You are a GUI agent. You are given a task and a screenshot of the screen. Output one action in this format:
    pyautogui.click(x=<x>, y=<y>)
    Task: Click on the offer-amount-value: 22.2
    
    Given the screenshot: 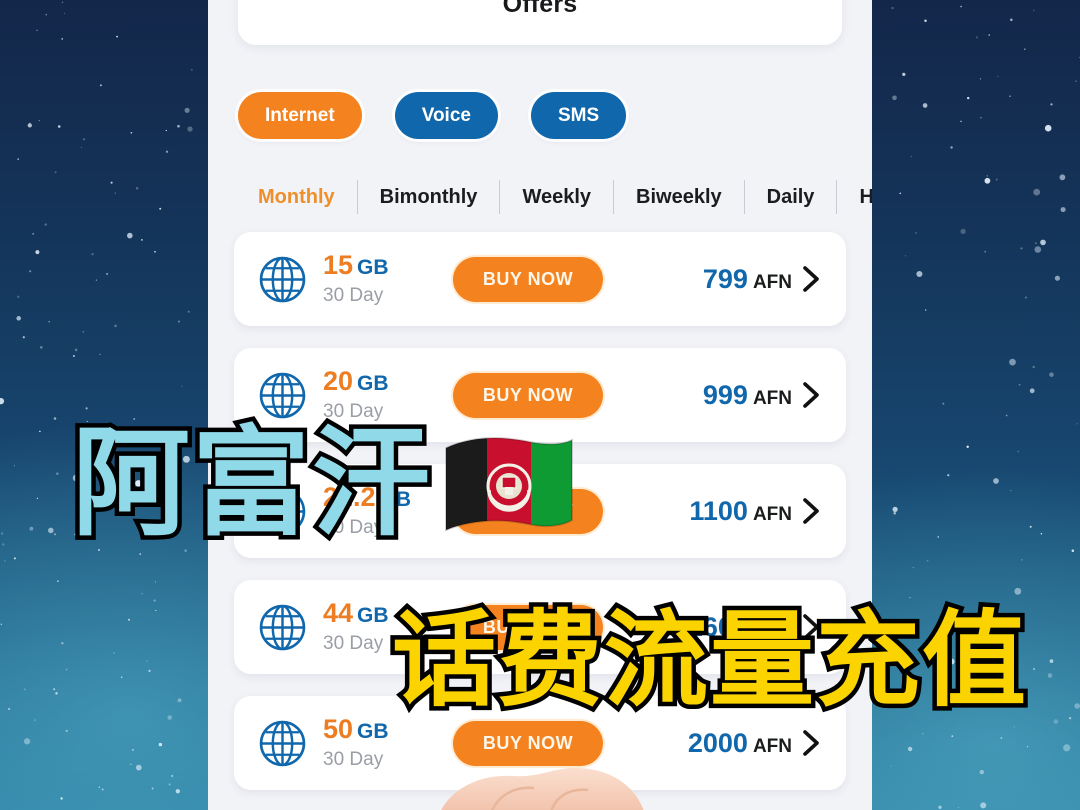 What is the action you would take?
    pyautogui.click(x=349, y=497)
    